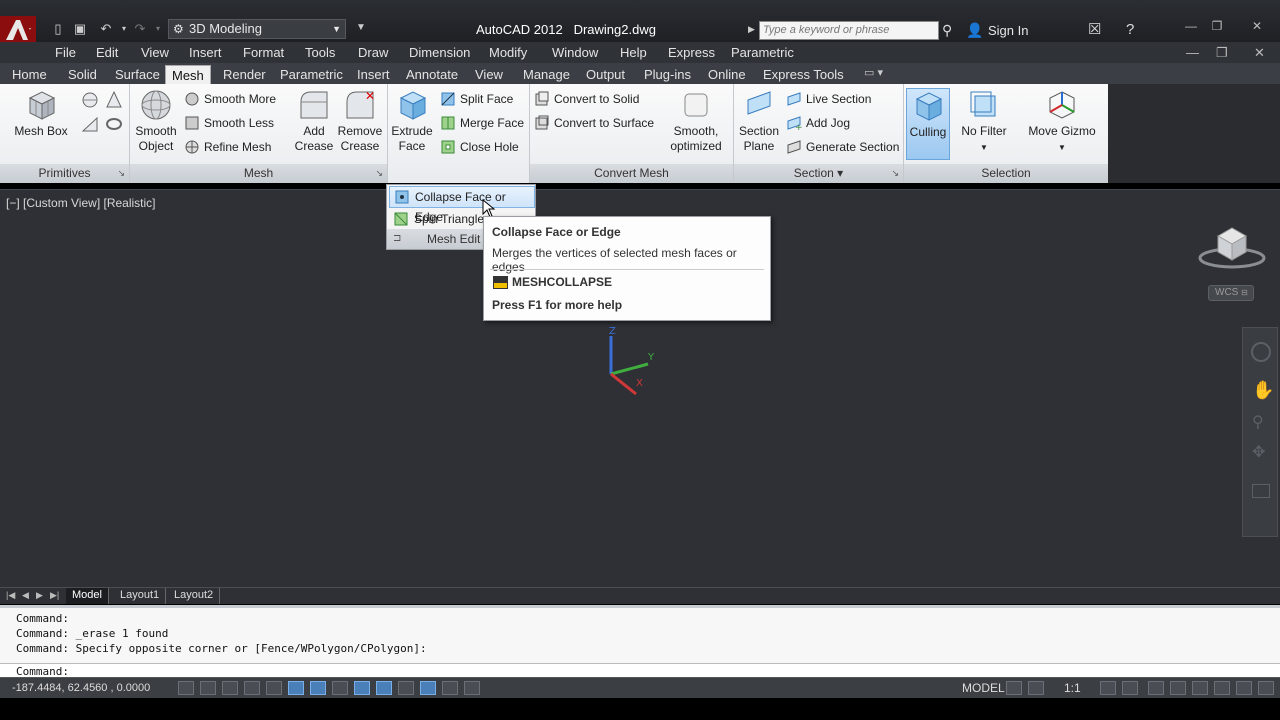 Image resolution: width=1280 pixels, height=720 pixels. Describe the element at coordinates (947, 30) in the screenshot. I see `binoculars-icon: ⚲` at that location.